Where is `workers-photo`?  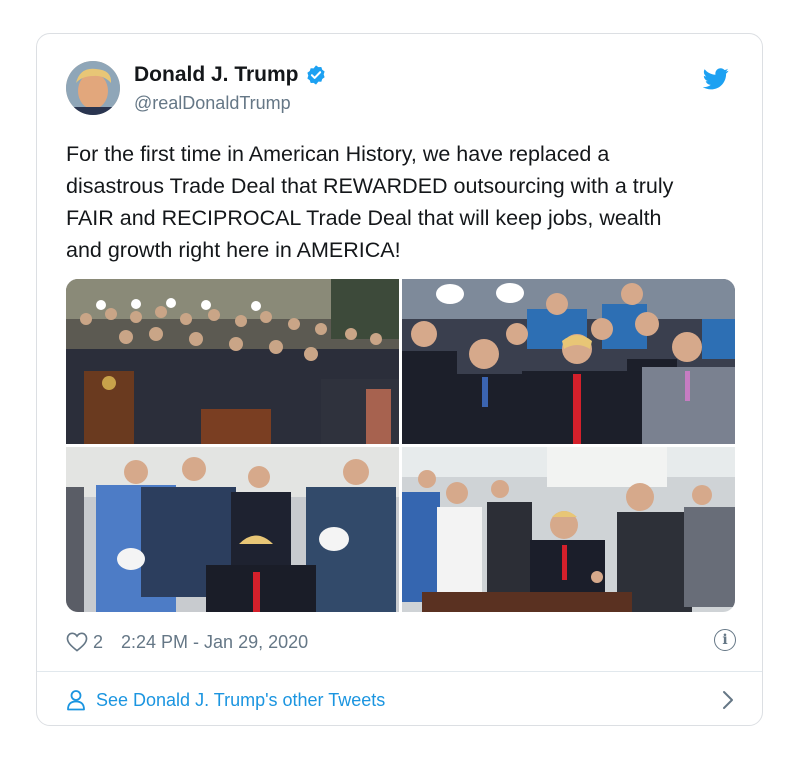
workers-photo is located at coordinates (232, 529).